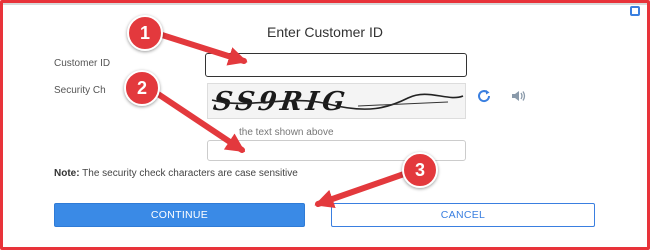 This screenshot has height=250, width=650. What do you see at coordinates (142, 88) in the screenshot?
I see `step-marker-2: 2` at bounding box center [142, 88].